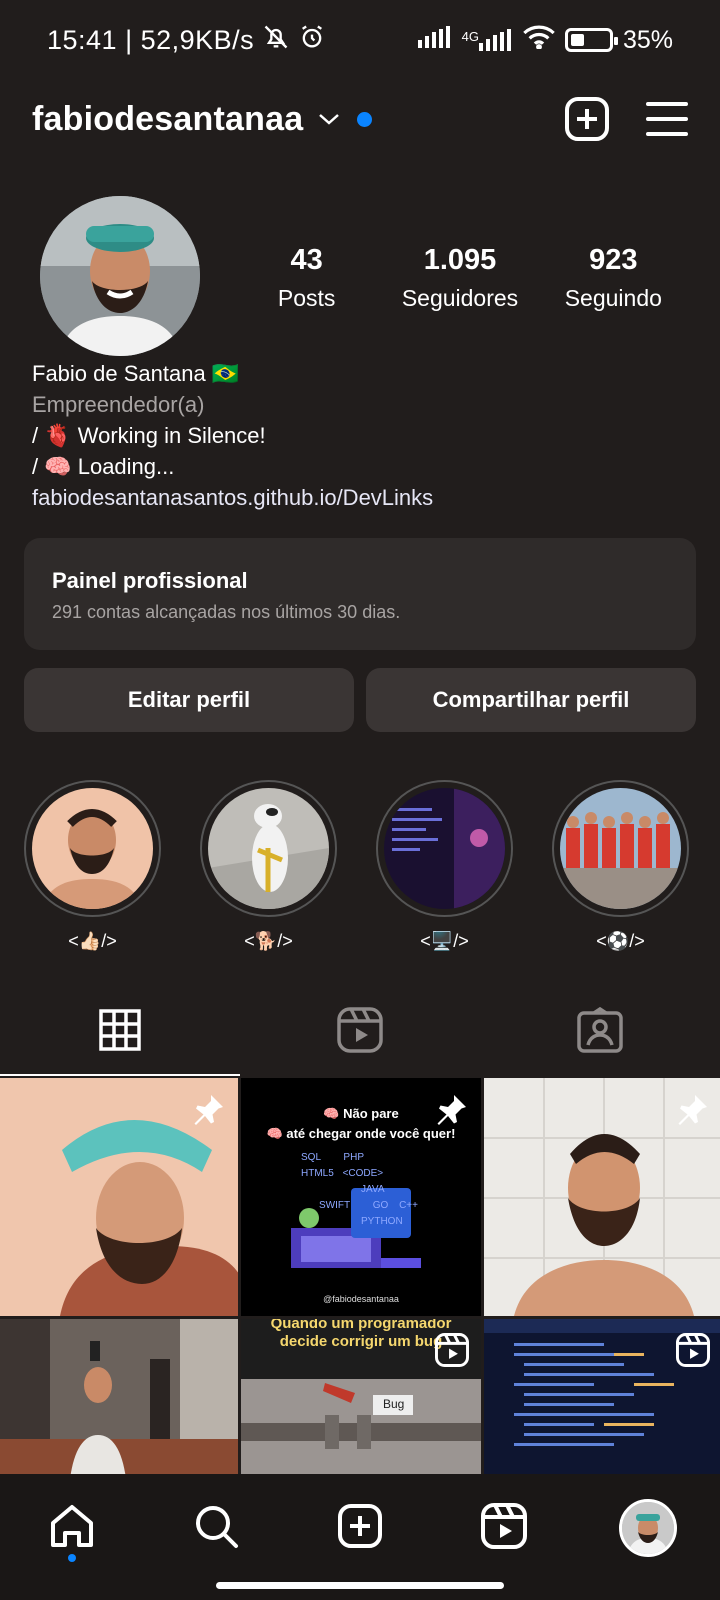  Describe the element at coordinates (531, 700) in the screenshot. I see `share-profile-button: Compartilhar perfil` at that location.